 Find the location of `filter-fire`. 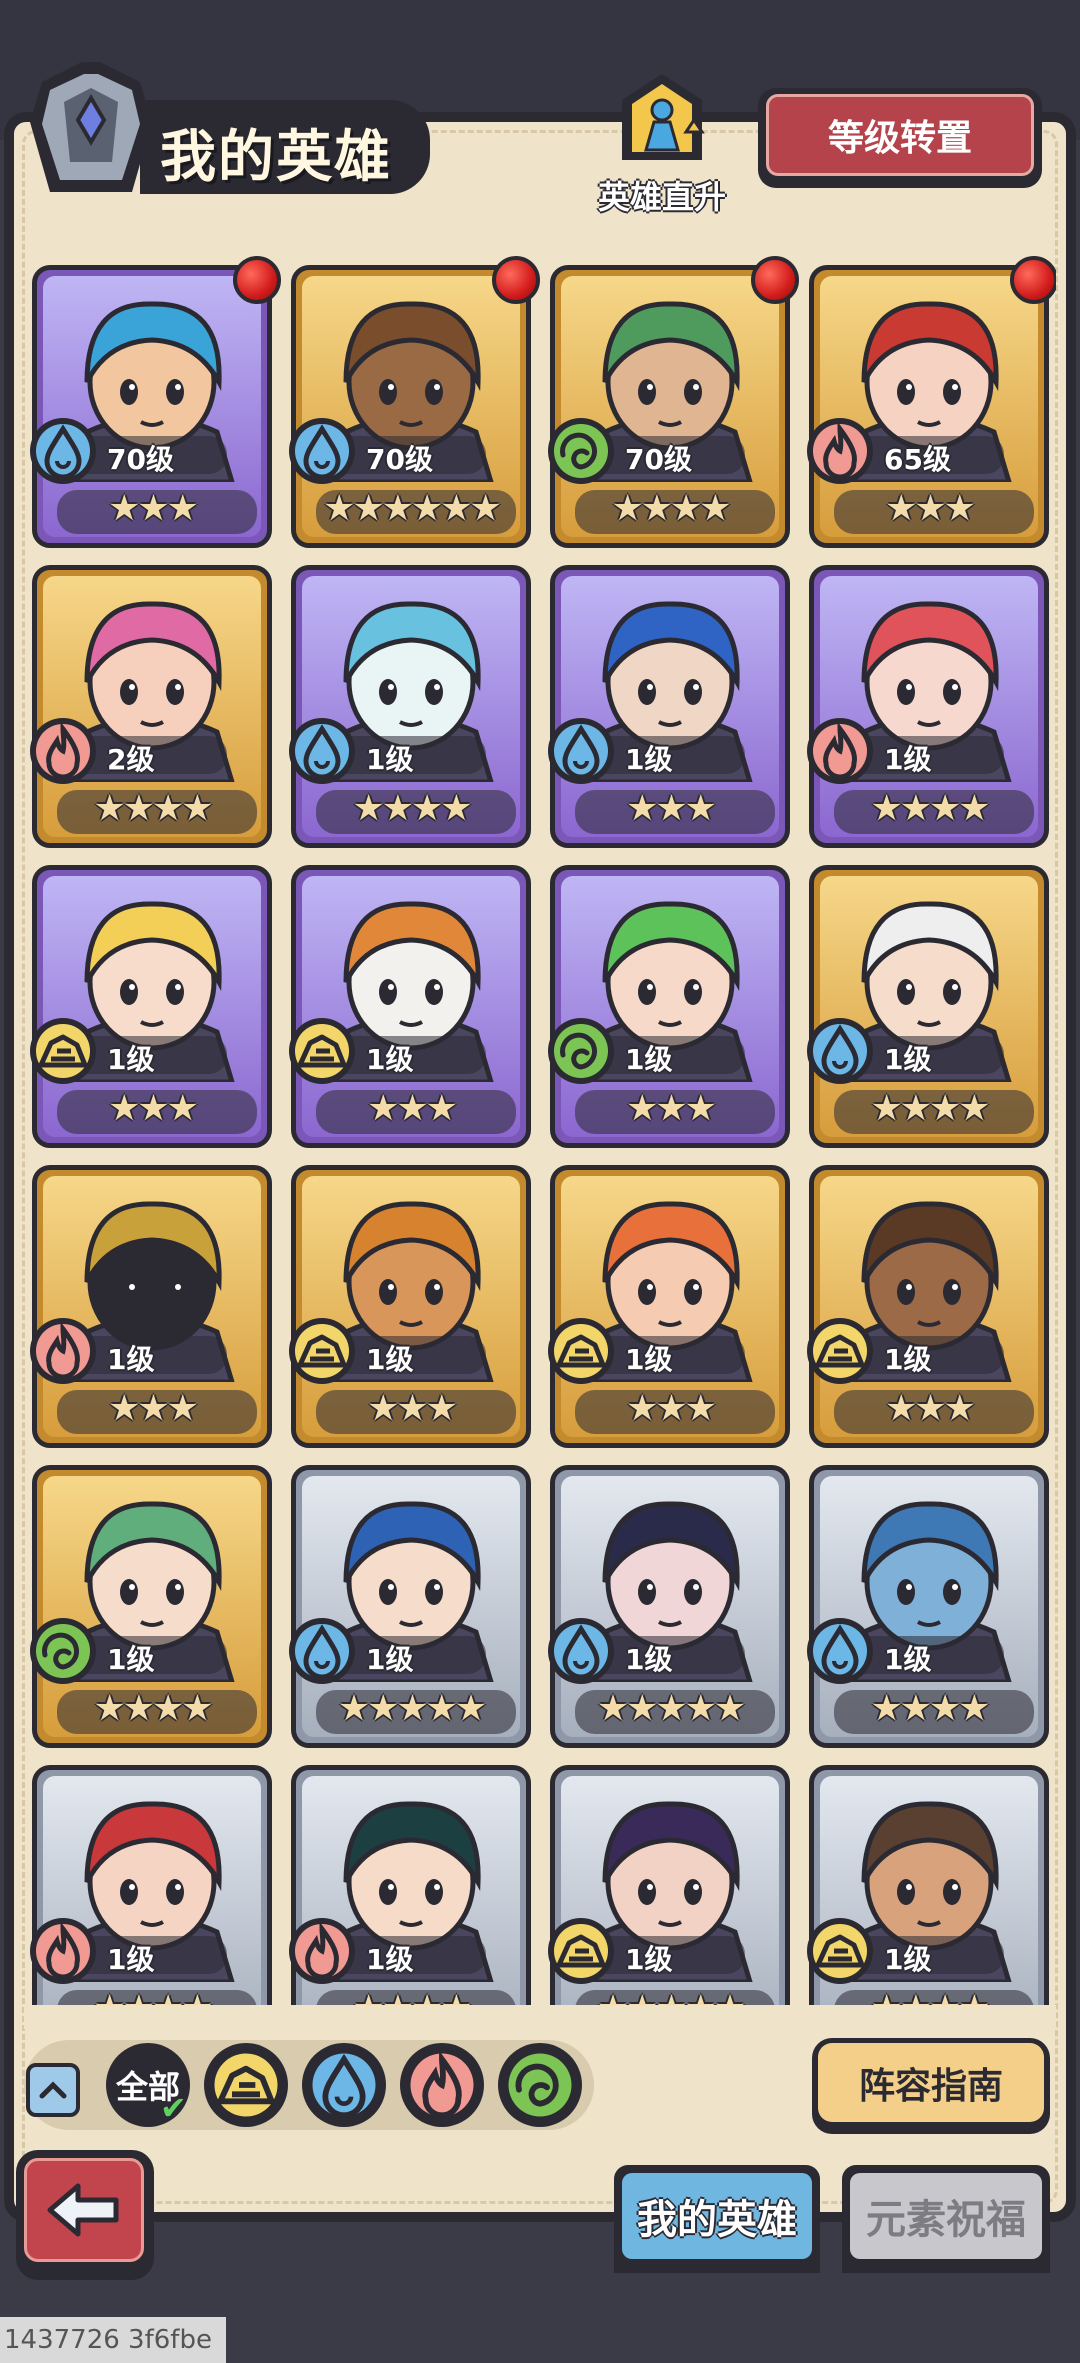

filter-fire is located at coordinates (442, 2085).